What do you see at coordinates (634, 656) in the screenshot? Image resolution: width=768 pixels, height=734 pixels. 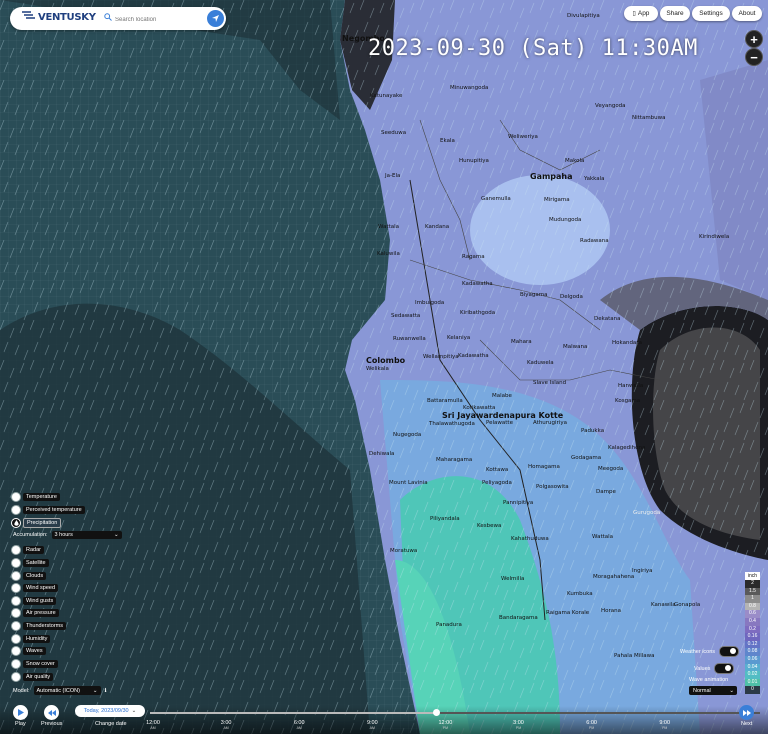 I see `place-label: Pahala Millawa` at bounding box center [634, 656].